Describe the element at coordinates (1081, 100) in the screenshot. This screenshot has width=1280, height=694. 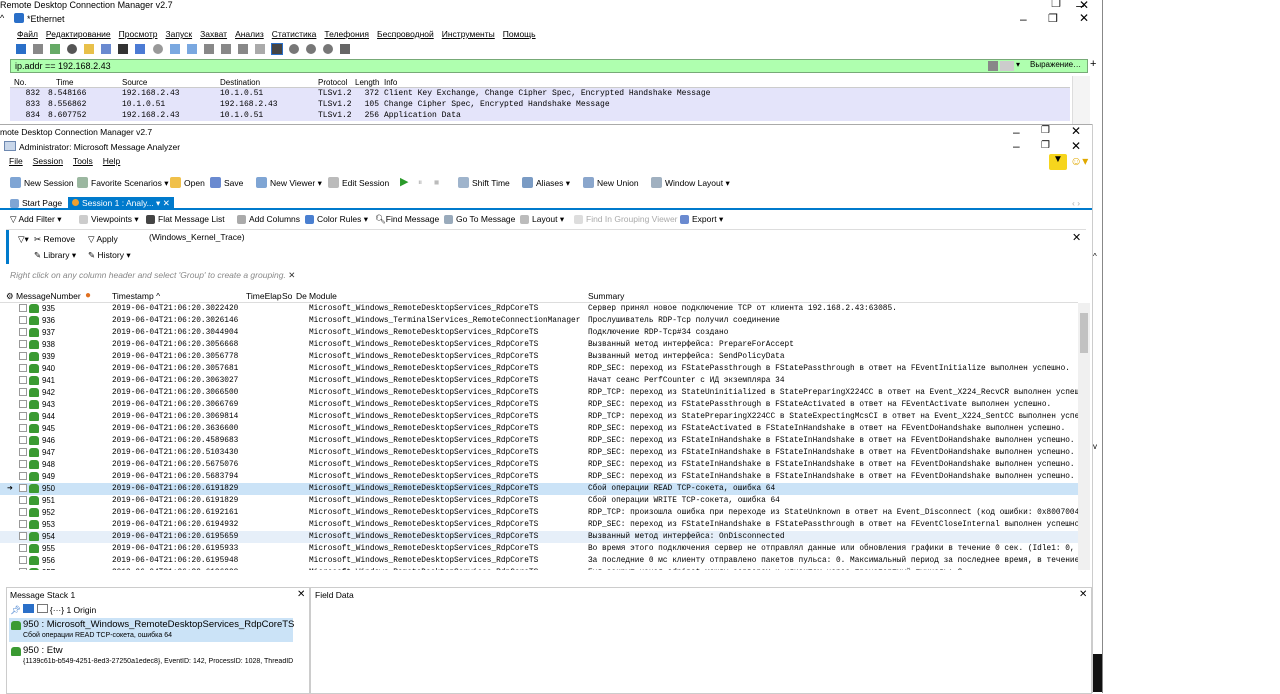
I see `packet-list-scrollbar` at that location.